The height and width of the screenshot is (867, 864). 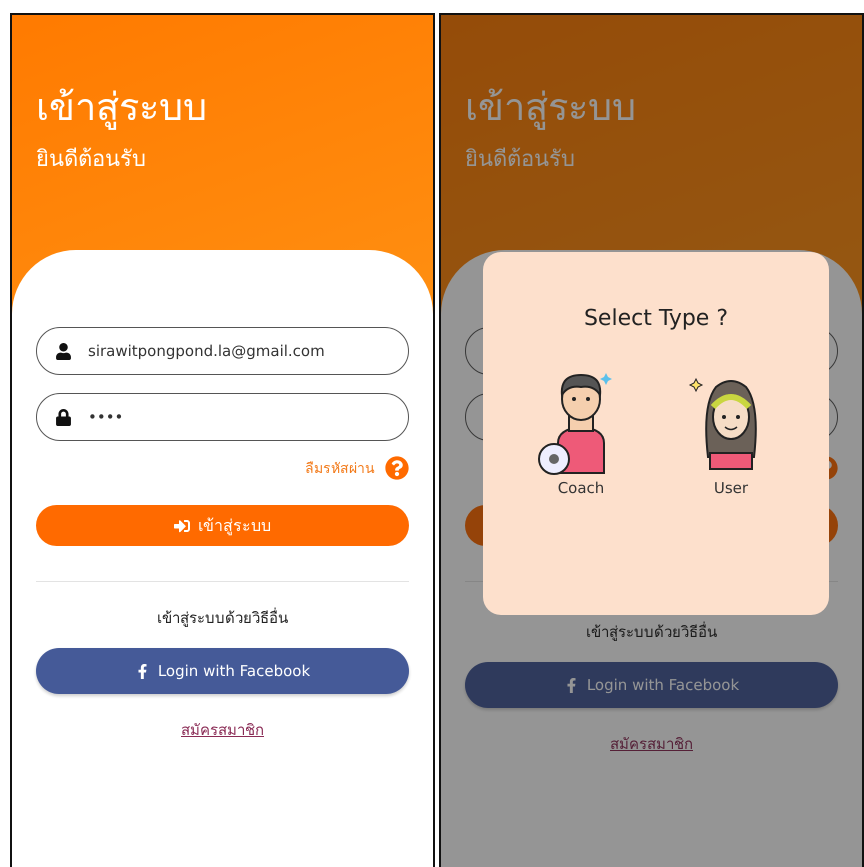 I want to click on password-field: ••••, so click(x=222, y=417).